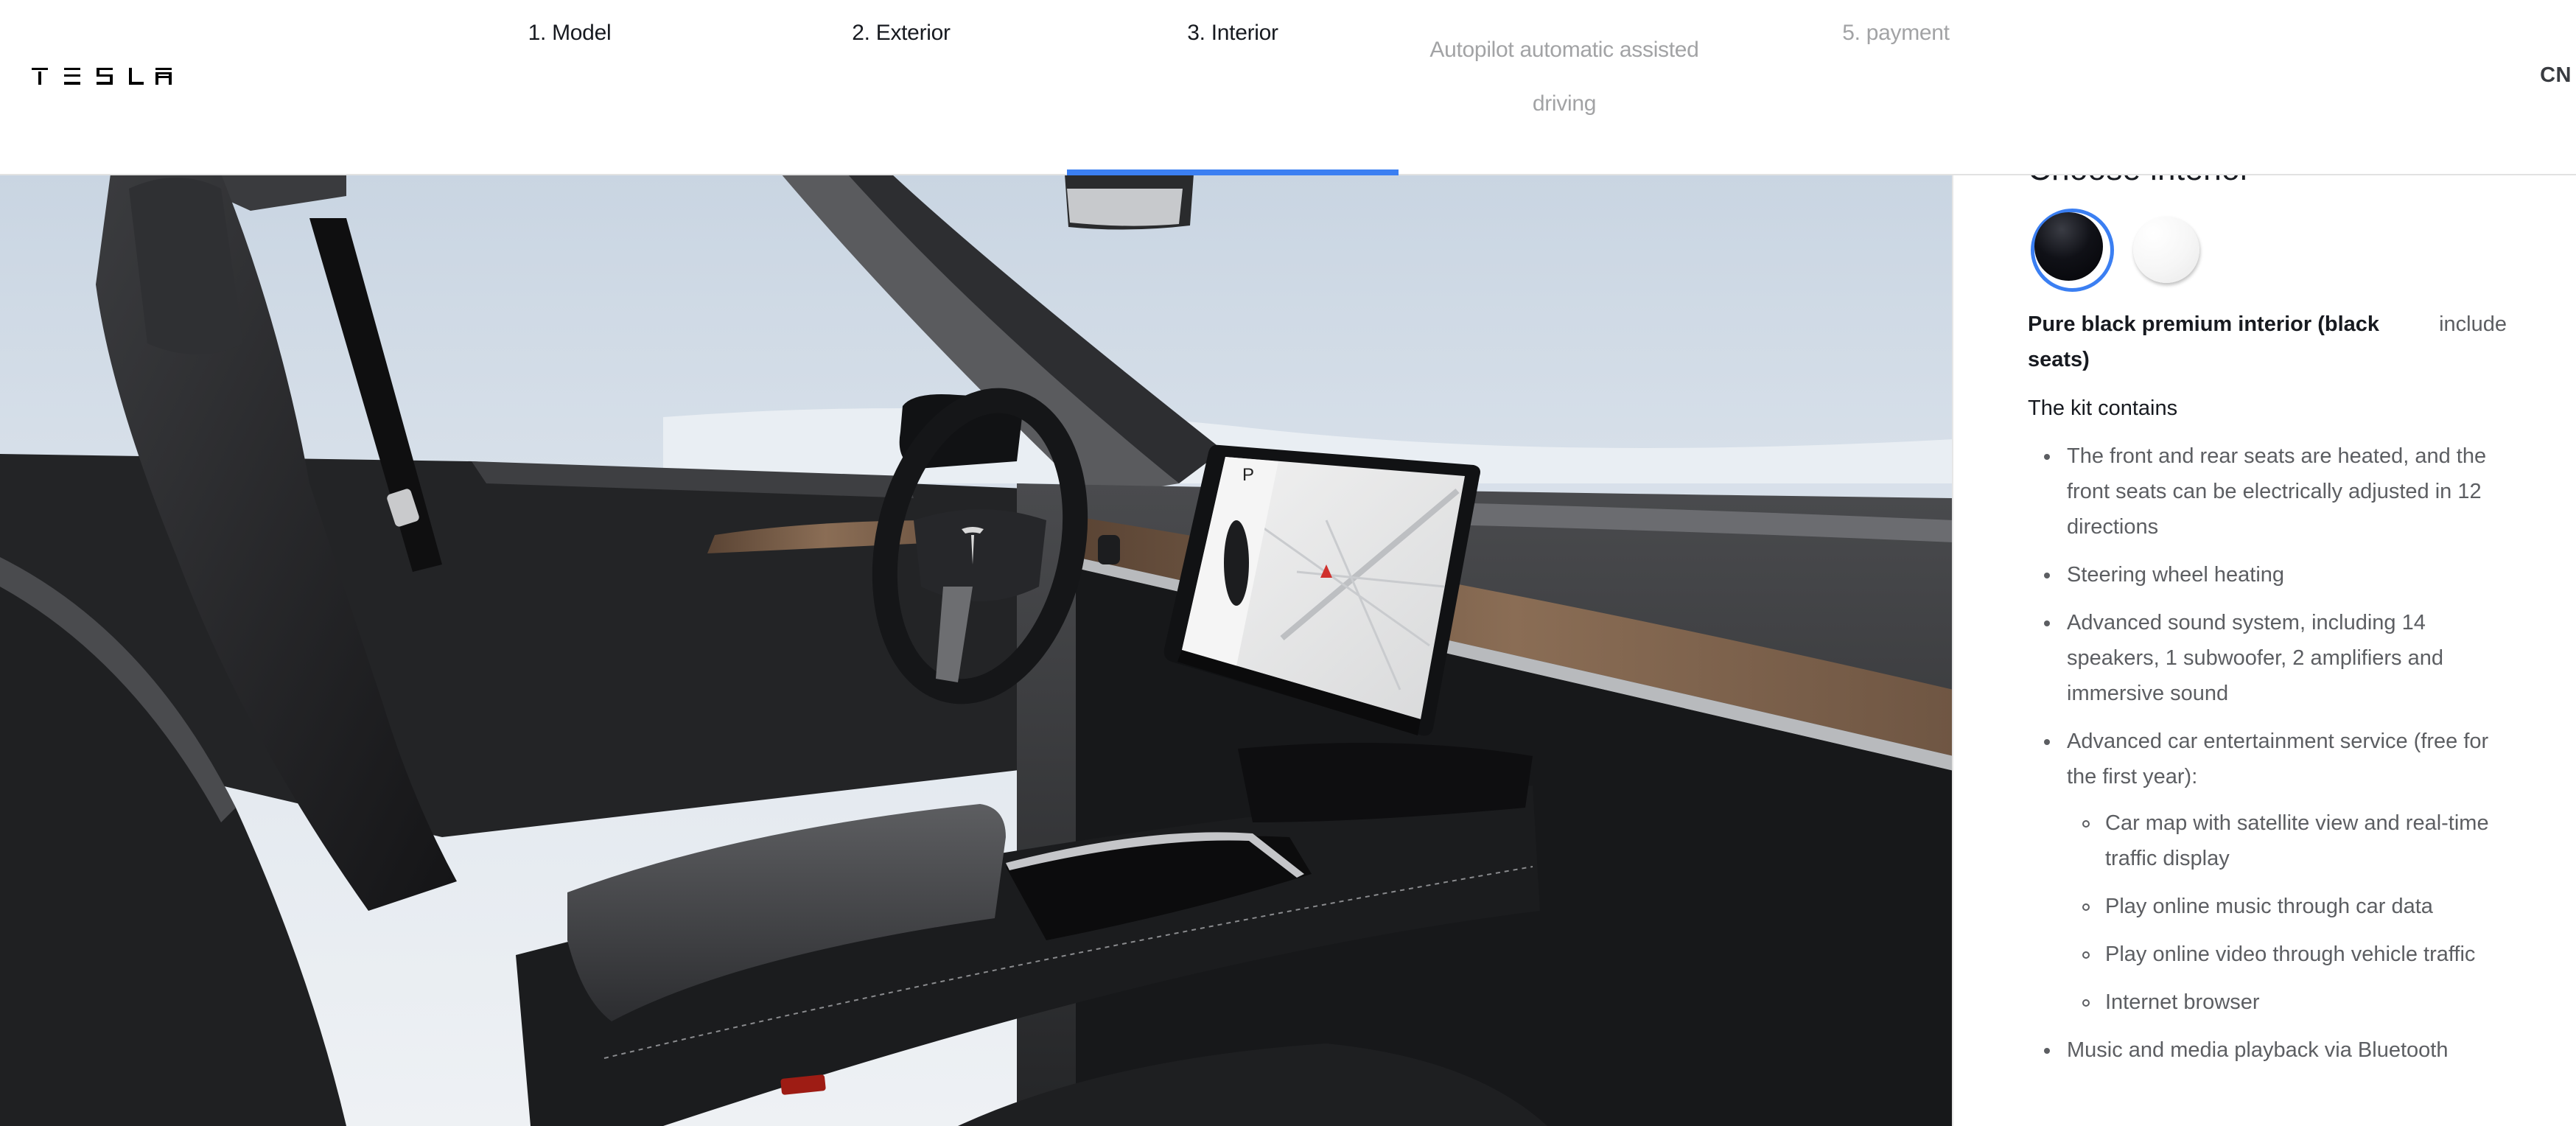 The height and width of the screenshot is (1126, 2576). I want to click on swatch-pure-black, so click(2072, 250).